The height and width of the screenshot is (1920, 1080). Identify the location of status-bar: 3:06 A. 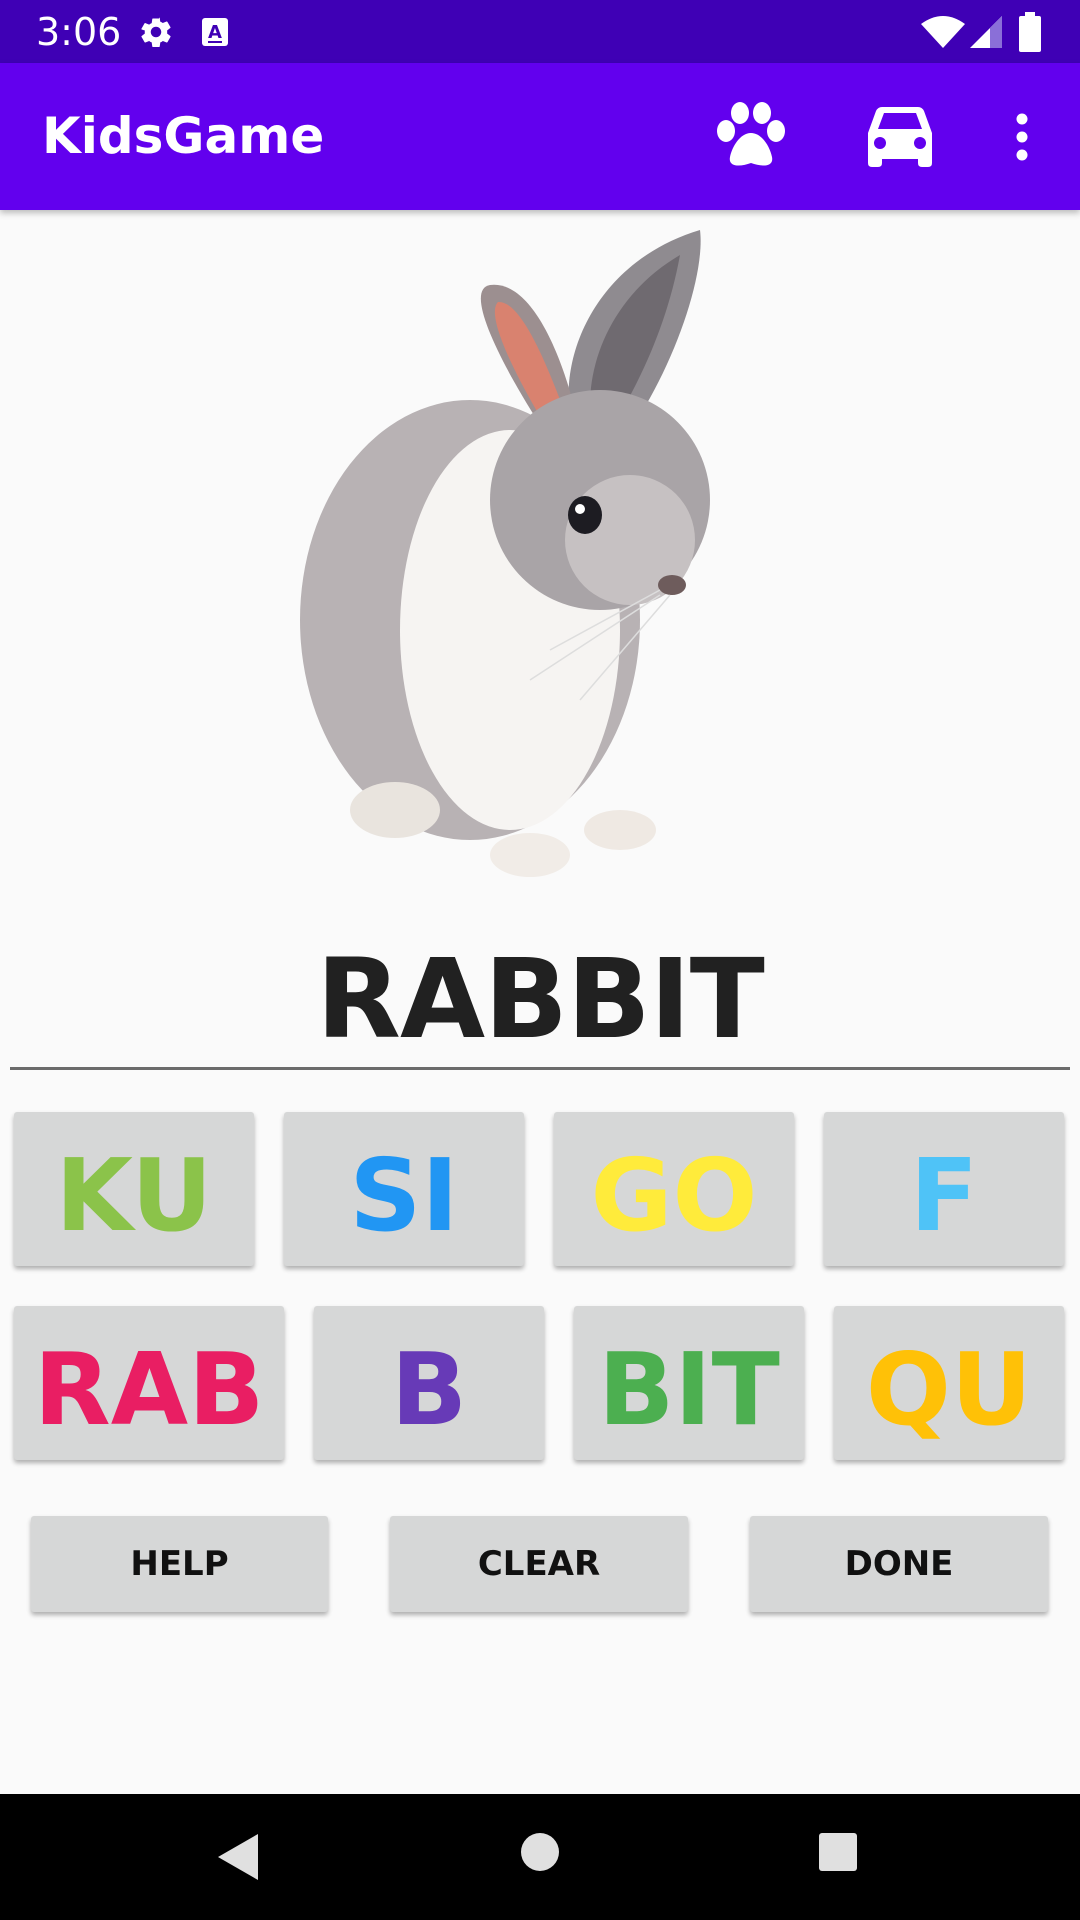
(540, 31).